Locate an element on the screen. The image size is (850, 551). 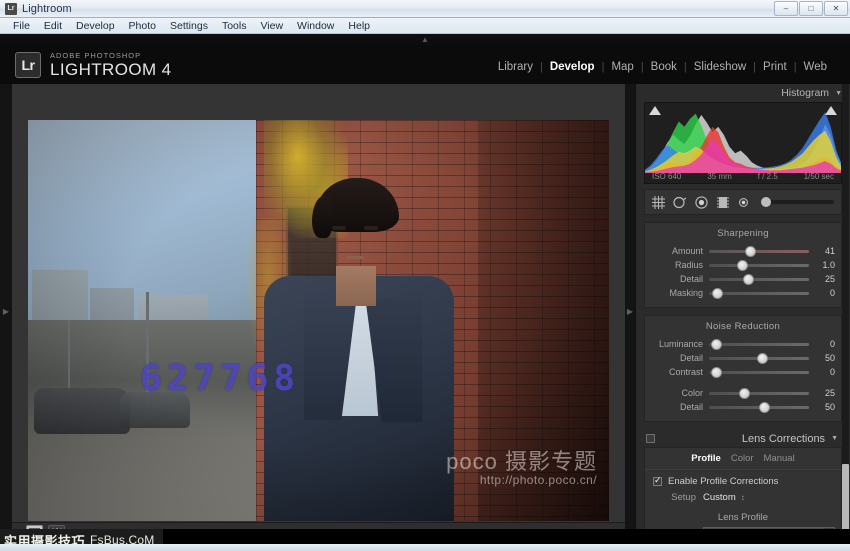
slider-value: 1.0 is located at coordinates (822, 265).